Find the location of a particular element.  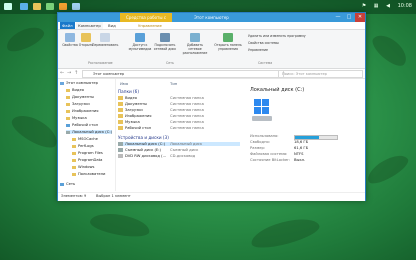

tab-file: Файл is located at coordinates (67, 25).